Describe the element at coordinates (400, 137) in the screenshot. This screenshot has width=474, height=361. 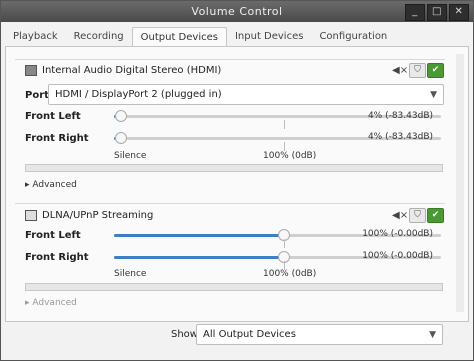
I see `device-1-front-right-value: 4% (-83.43dB)` at that location.